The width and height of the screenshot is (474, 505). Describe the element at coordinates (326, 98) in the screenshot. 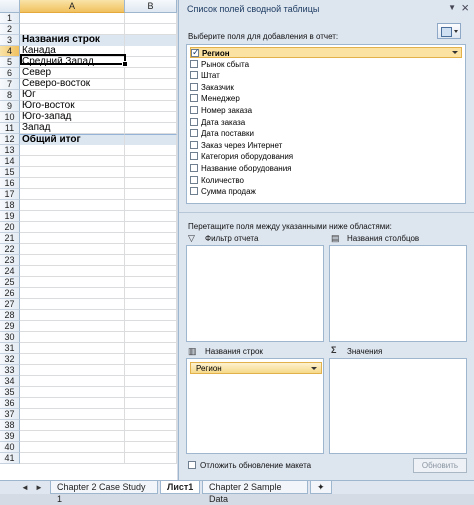

I see `field-item: Менеджер` at that location.